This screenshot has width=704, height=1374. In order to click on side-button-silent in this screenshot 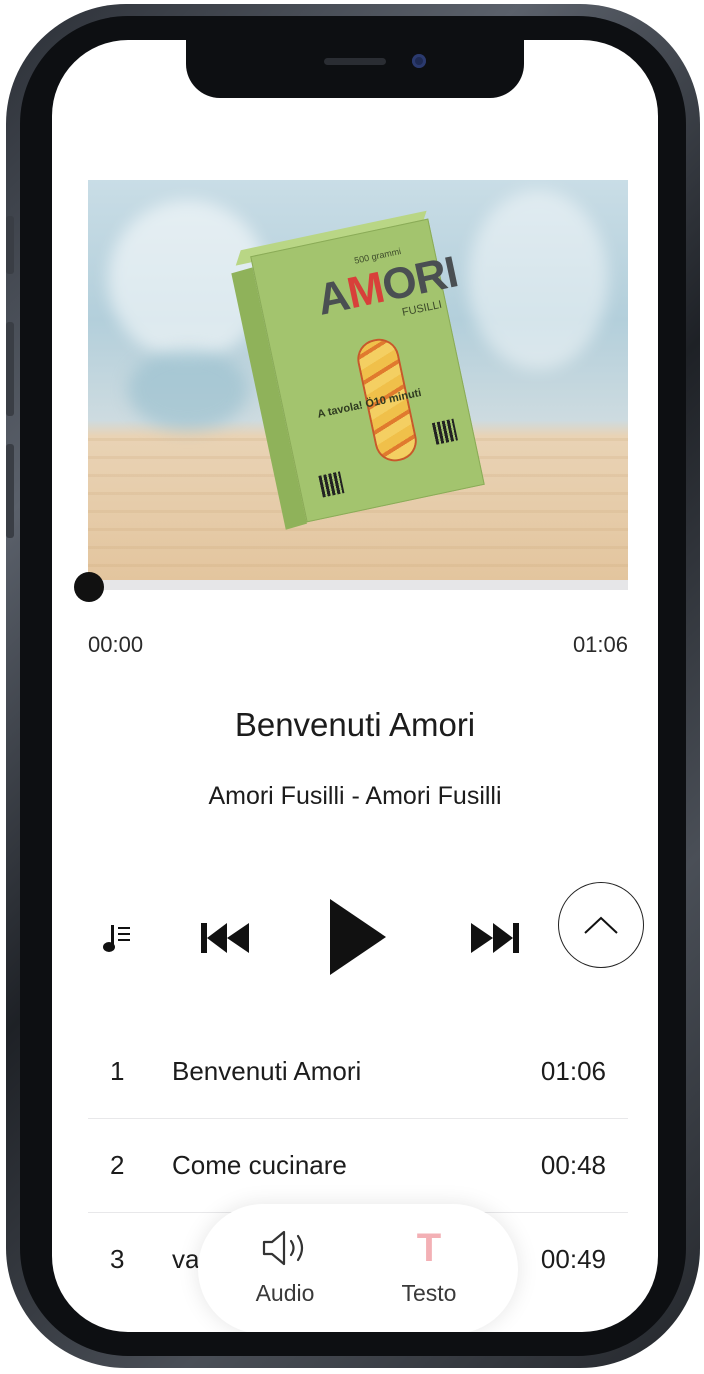, I will do `click(10, 245)`.